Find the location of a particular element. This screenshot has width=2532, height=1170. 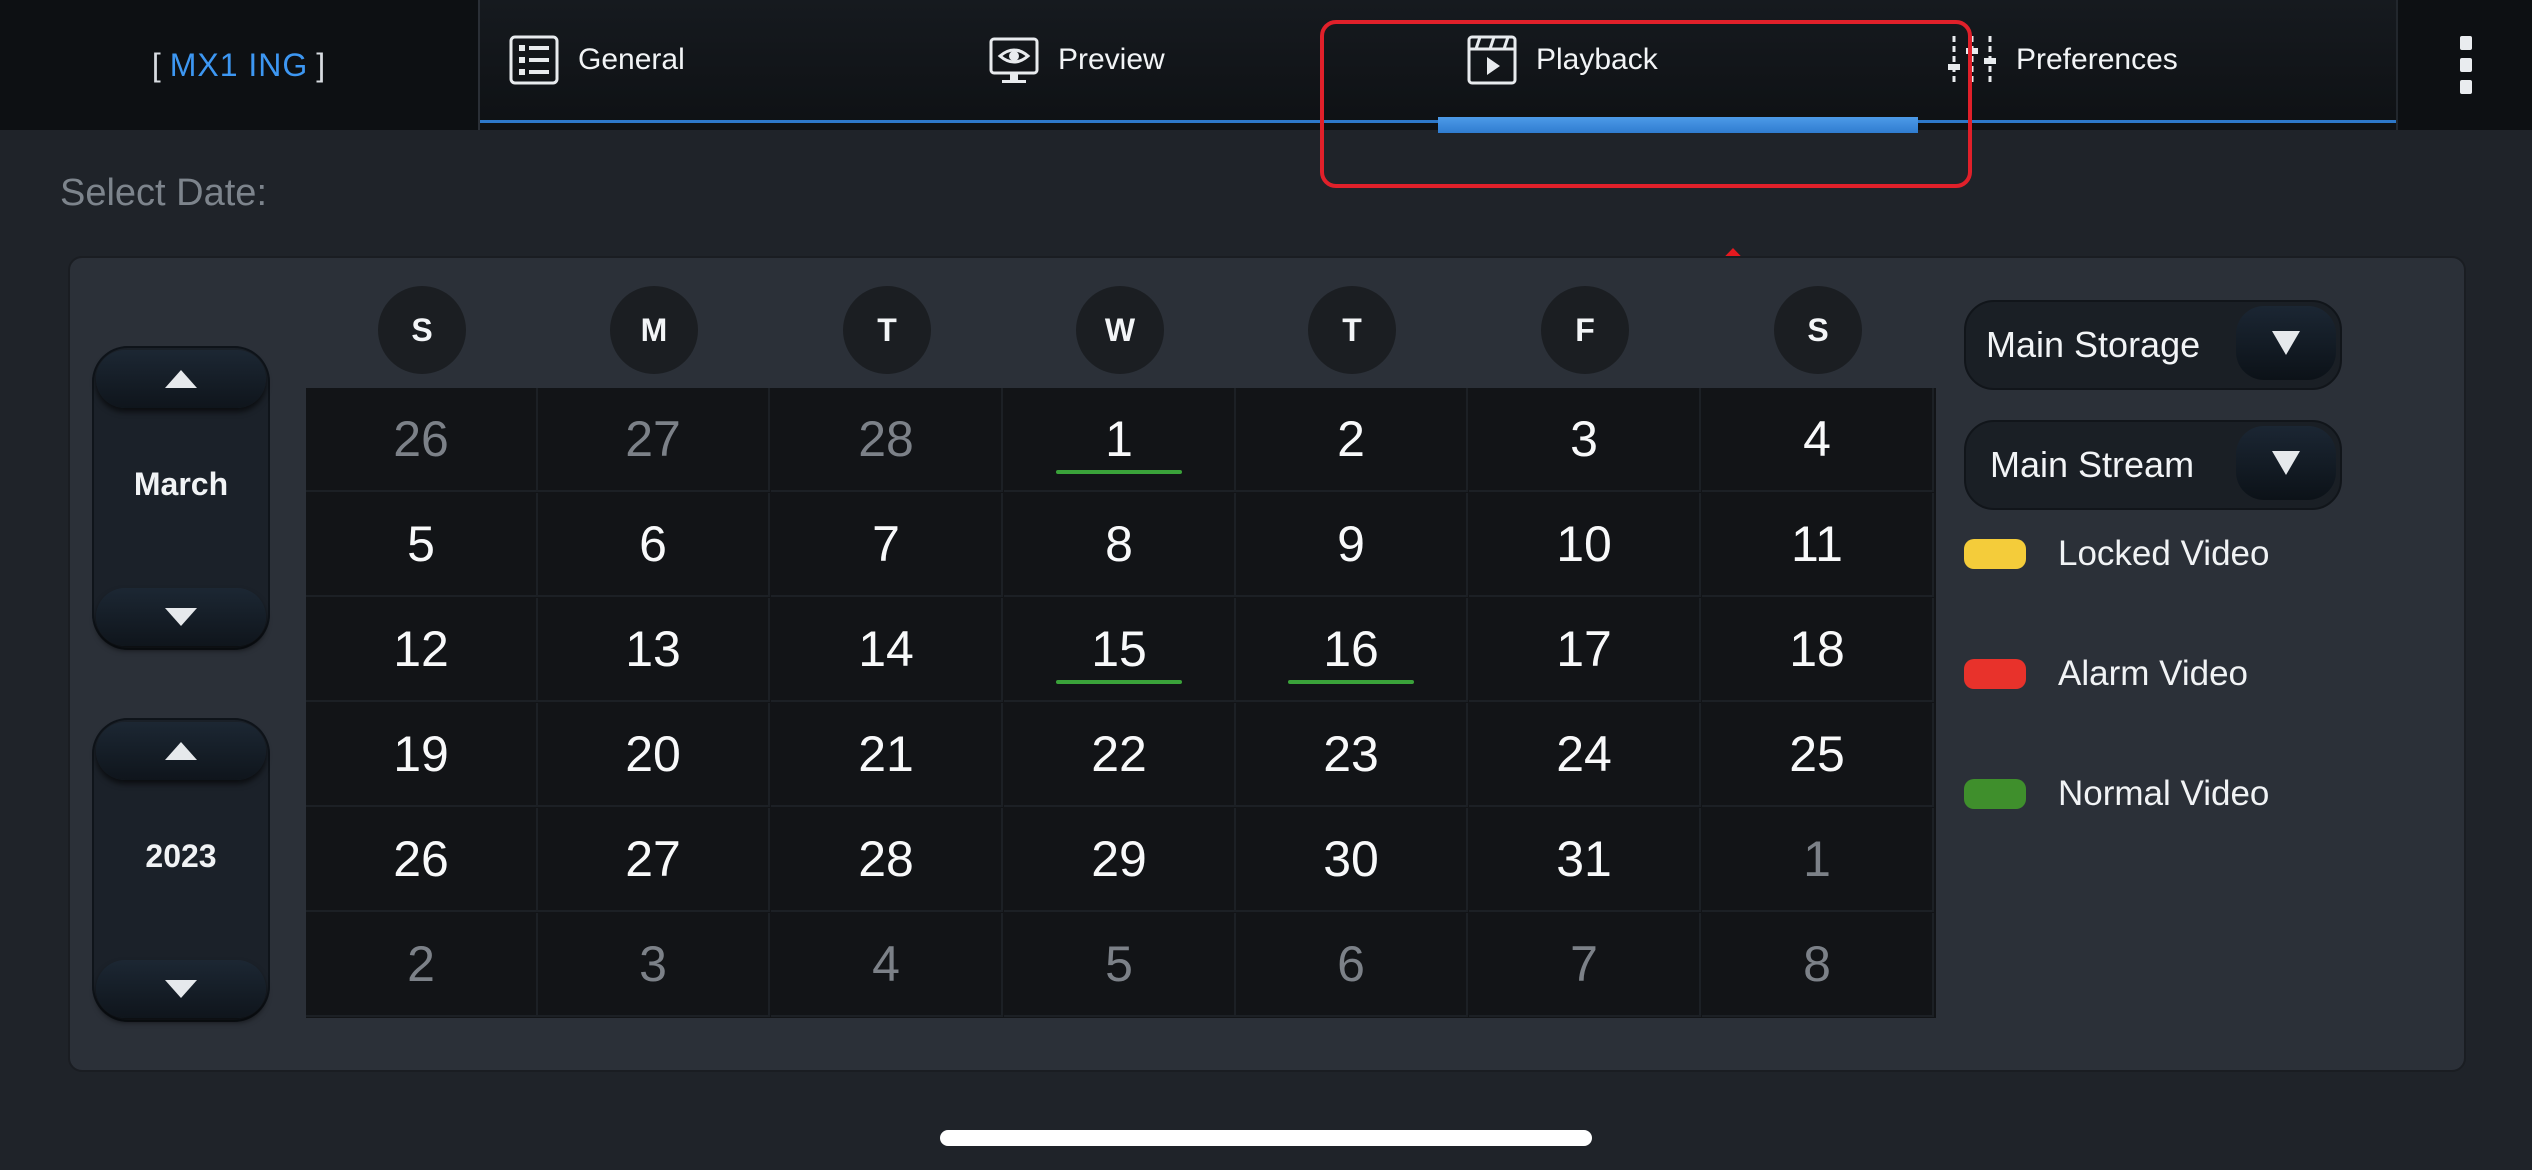

calendar-day: 22 is located at coordinates (1120, 755).